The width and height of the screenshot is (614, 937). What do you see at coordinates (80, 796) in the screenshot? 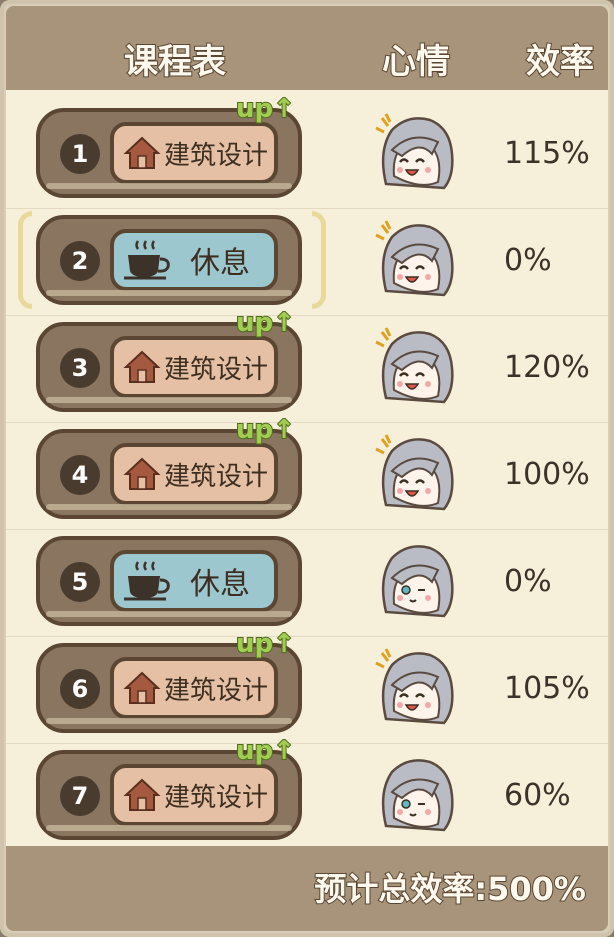
I see `slot-number: 7` at bounding box center [80, 796].